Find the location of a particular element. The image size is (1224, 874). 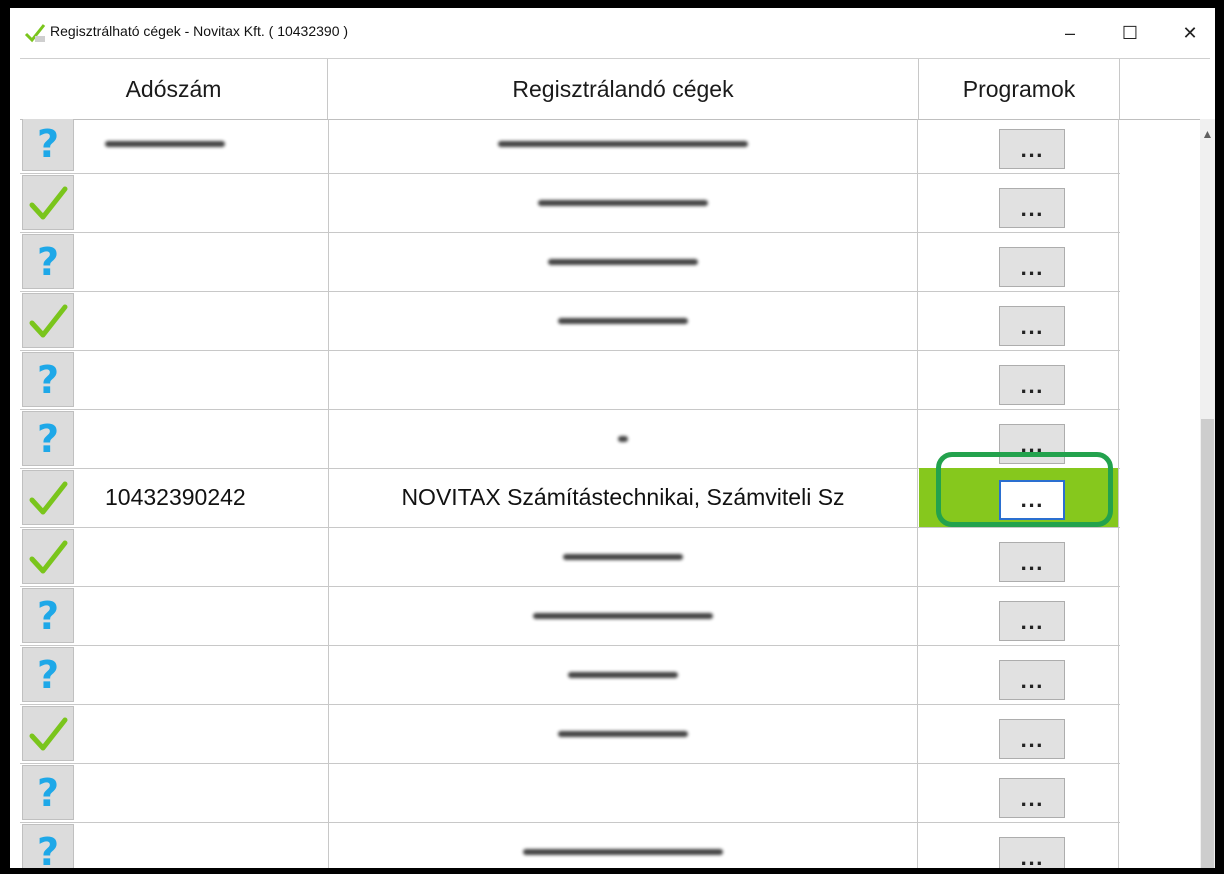

maximize-button: ☐ is located at coordinates (1130, 33).